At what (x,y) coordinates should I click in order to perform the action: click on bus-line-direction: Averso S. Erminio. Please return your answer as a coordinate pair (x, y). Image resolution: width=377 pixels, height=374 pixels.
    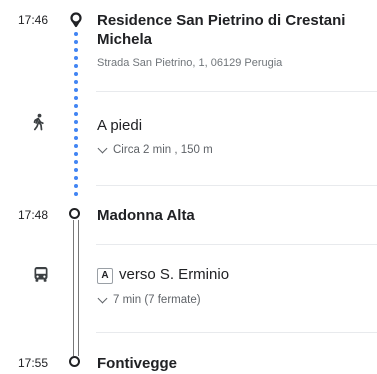
    Looking at the image, I should click on (163, 275).